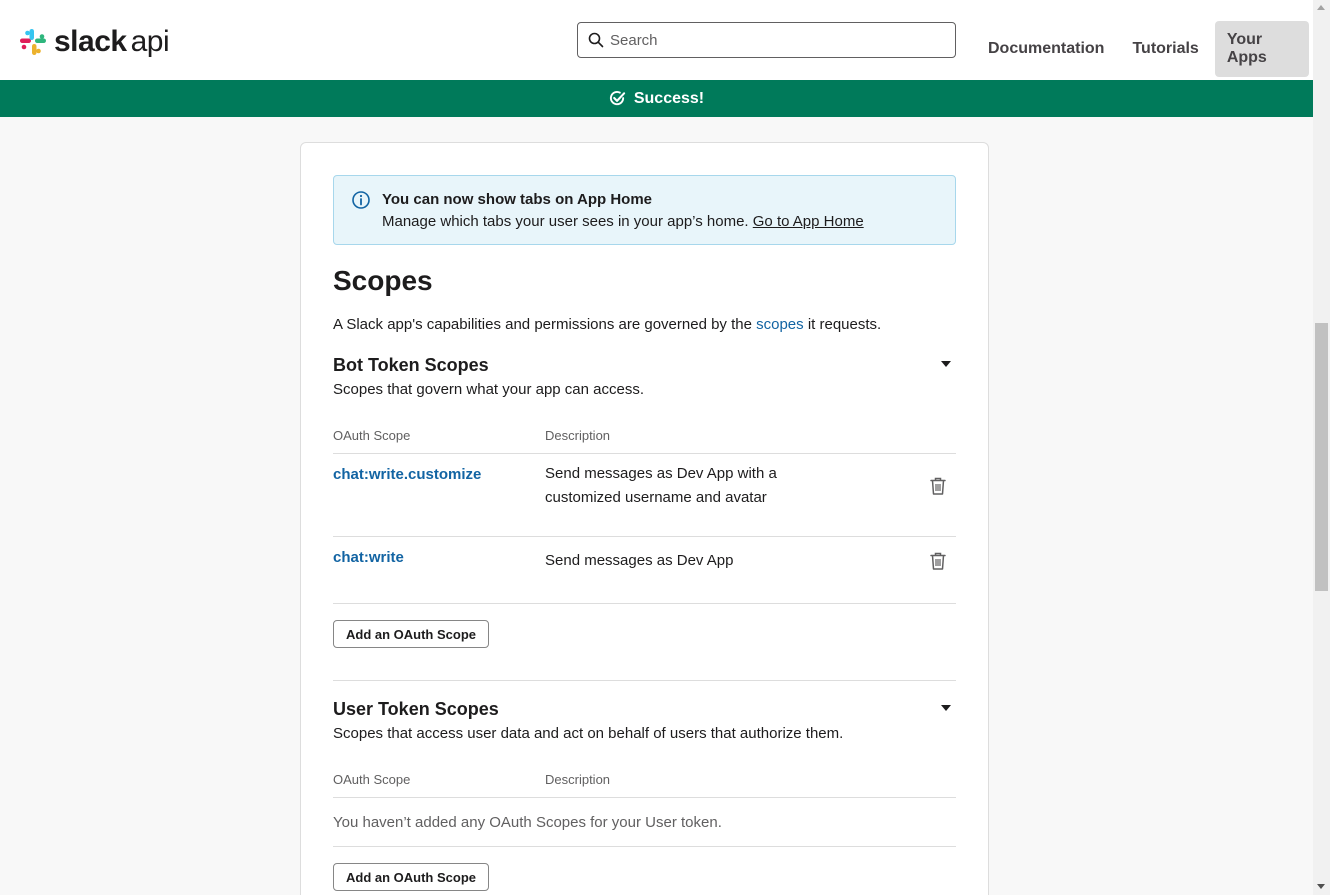  What do you see at coordinates (361, 200) in the screenshot?
I see `info-circle-icon` at bounding box center [361, 200].